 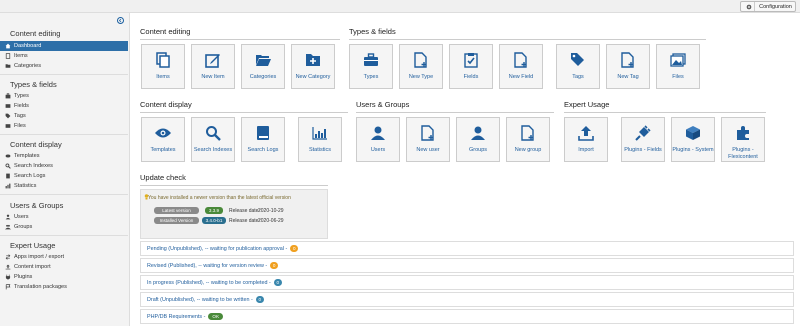 I want to click on configuration-button: Configuration, so click(x=768, y=6).